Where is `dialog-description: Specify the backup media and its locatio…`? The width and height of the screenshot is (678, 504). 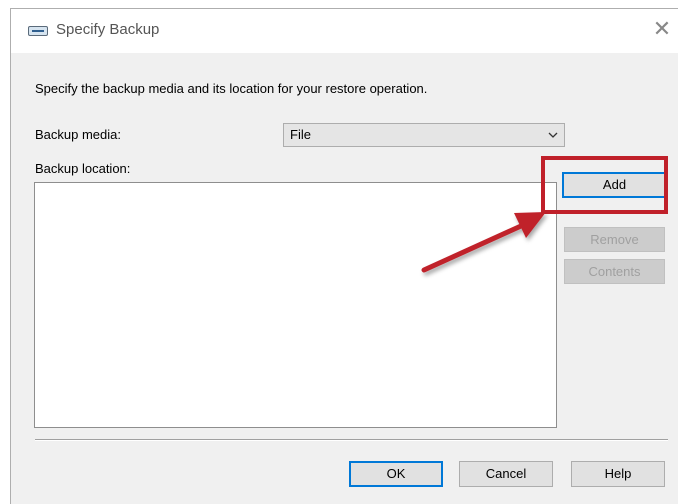 dialog-description: Specify the backup media and its locatio… is located at coordinates (231, 88).